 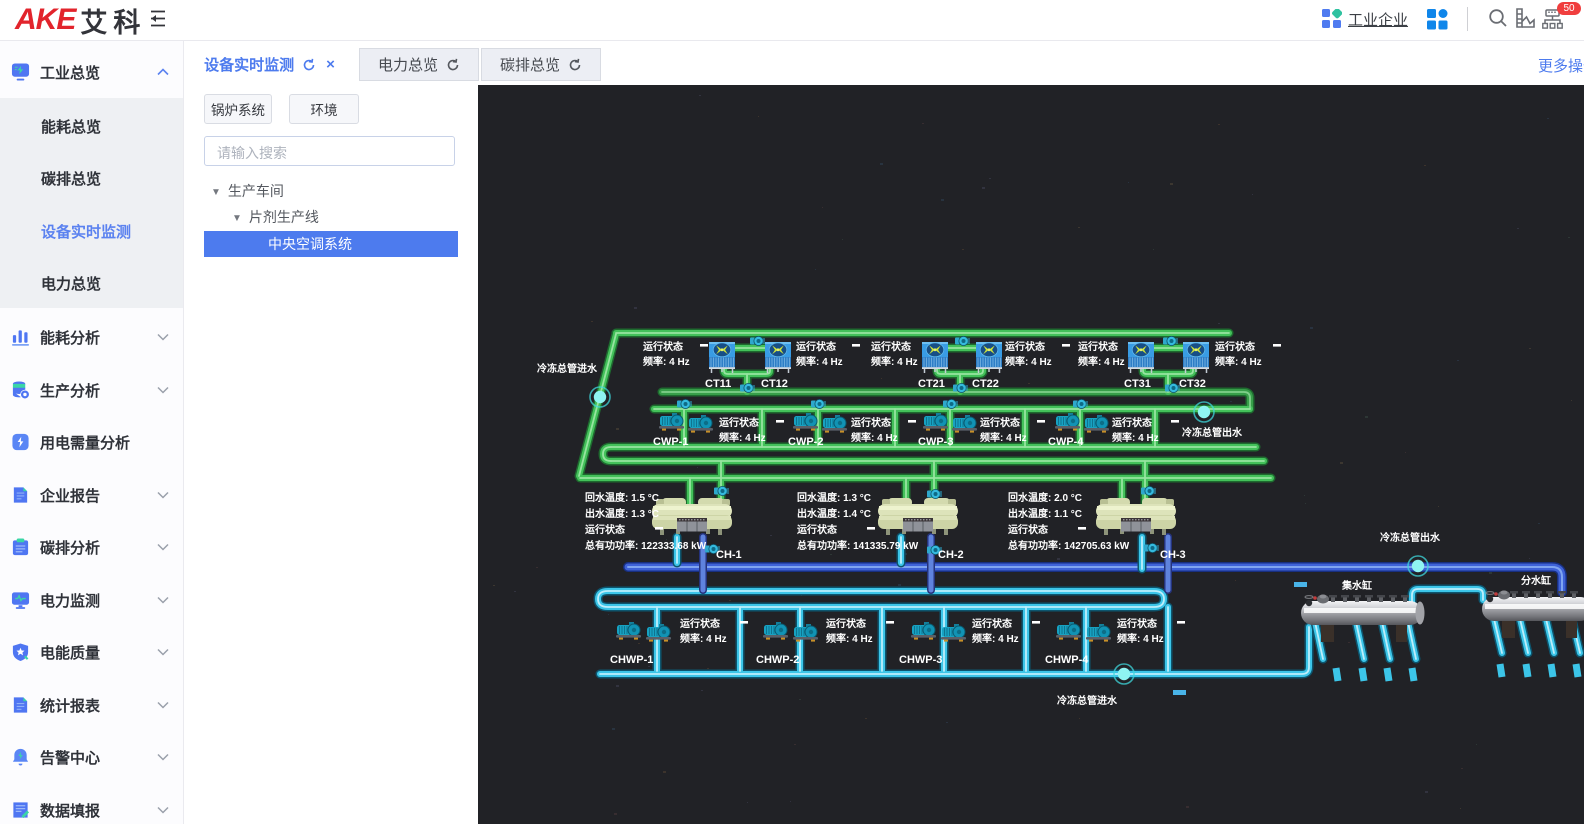 What do you see at coordinates (1536, 580) in the screenshot?
I see `svg-text: 分水缸` at bounding box center [1536, 580].